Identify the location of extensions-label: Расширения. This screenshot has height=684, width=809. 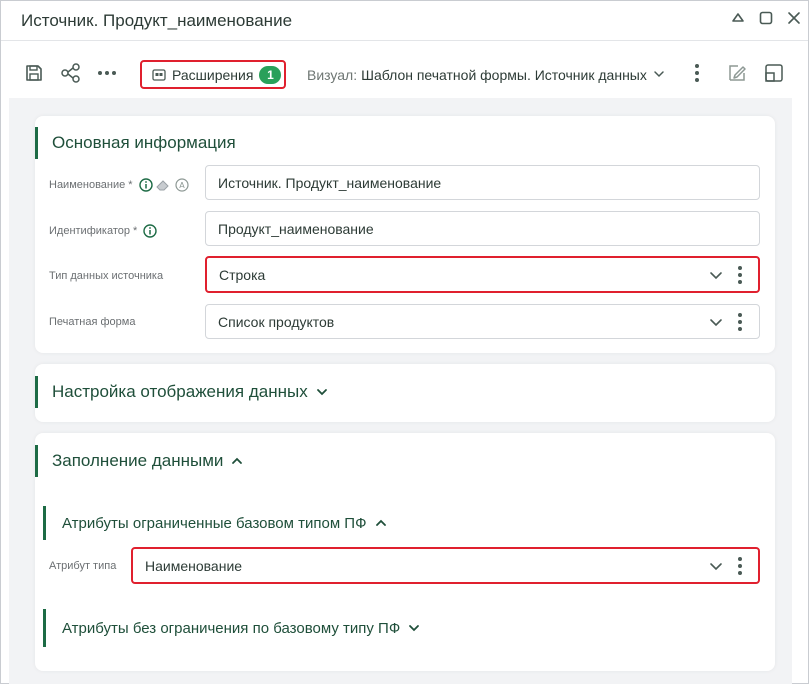
(213, 74).